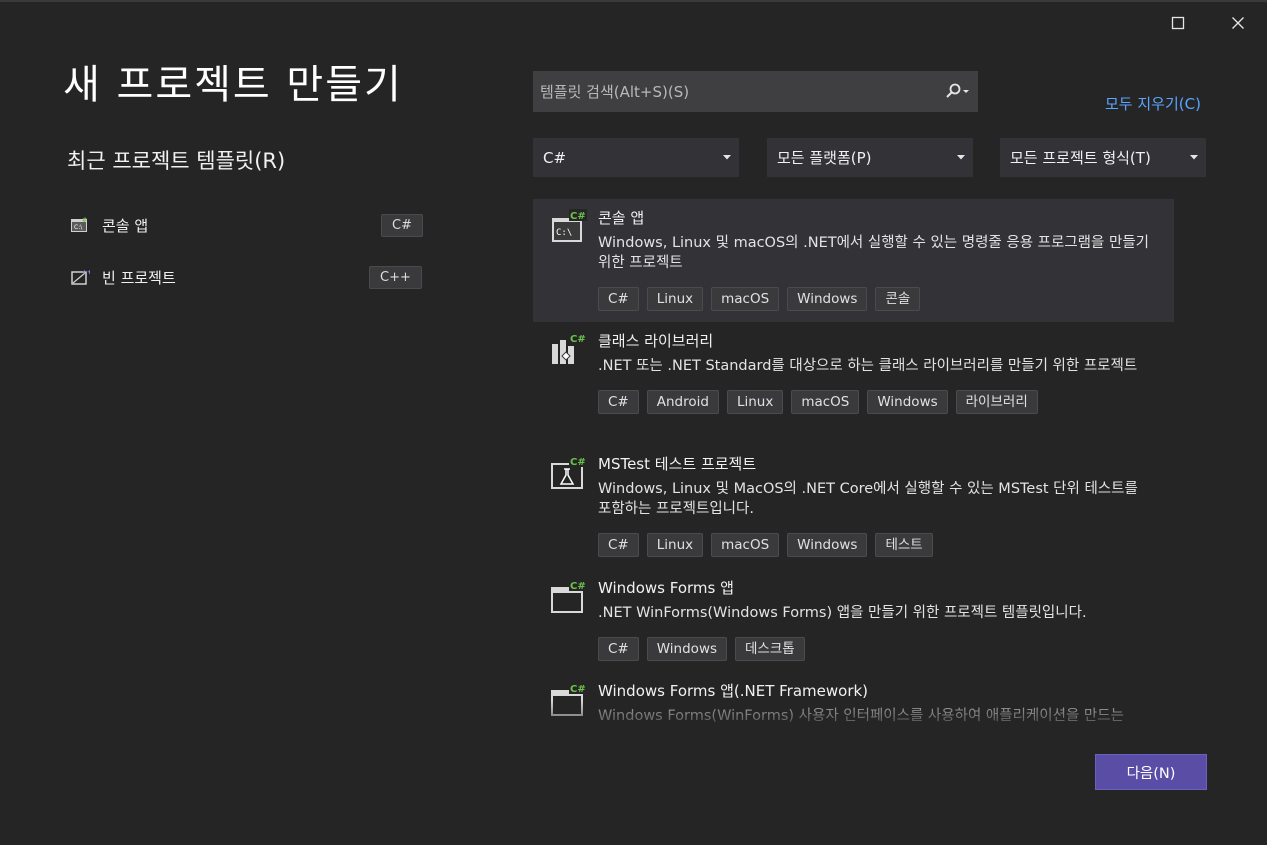 This screenshot has width=1267, height=845. Describe the element at coordinates (568, 227) in the screenshot. I see `console-app-icon: C:\ C#` at that location.